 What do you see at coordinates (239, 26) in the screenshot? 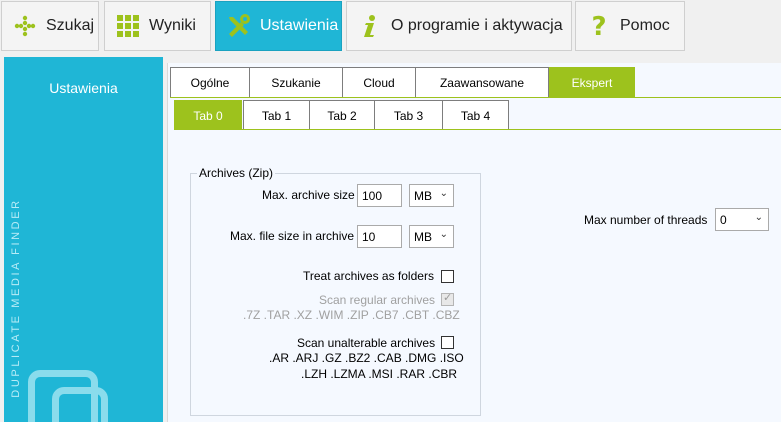
I see `tools-icon` at bounding box center [239, 26].